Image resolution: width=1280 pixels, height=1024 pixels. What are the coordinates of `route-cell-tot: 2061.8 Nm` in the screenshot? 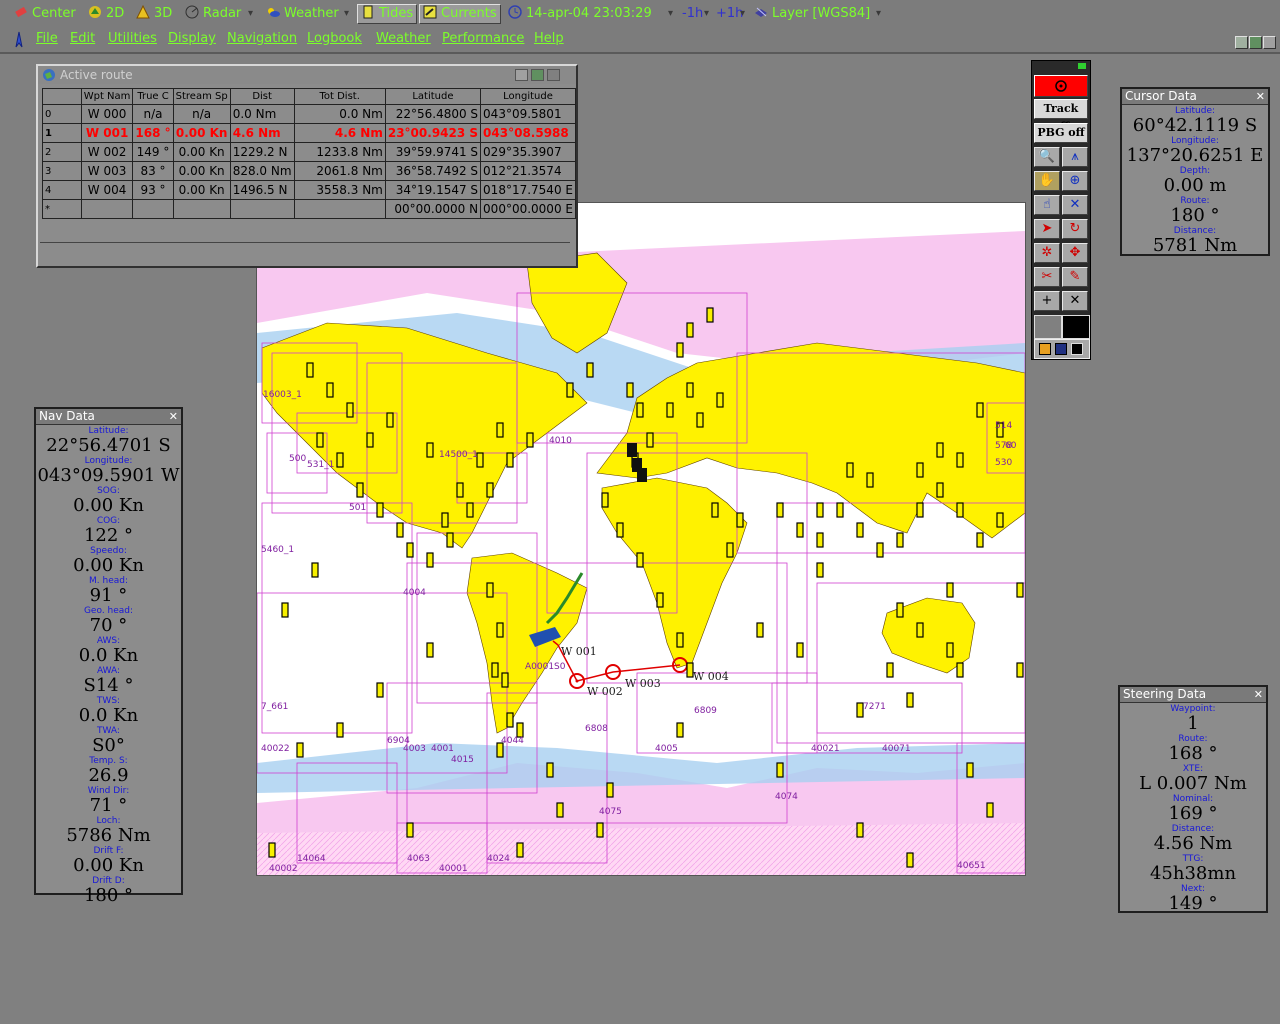 It's located at (339, 171).